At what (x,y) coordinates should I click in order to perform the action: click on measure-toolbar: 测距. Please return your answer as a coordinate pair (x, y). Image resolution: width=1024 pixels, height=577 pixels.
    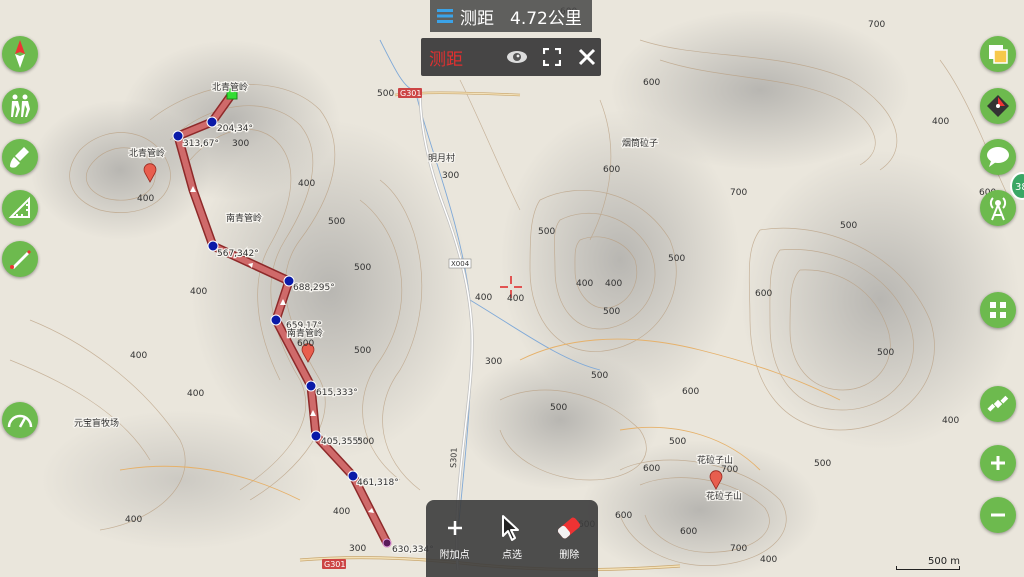
    Looking at the image, I should click on (511, 57).